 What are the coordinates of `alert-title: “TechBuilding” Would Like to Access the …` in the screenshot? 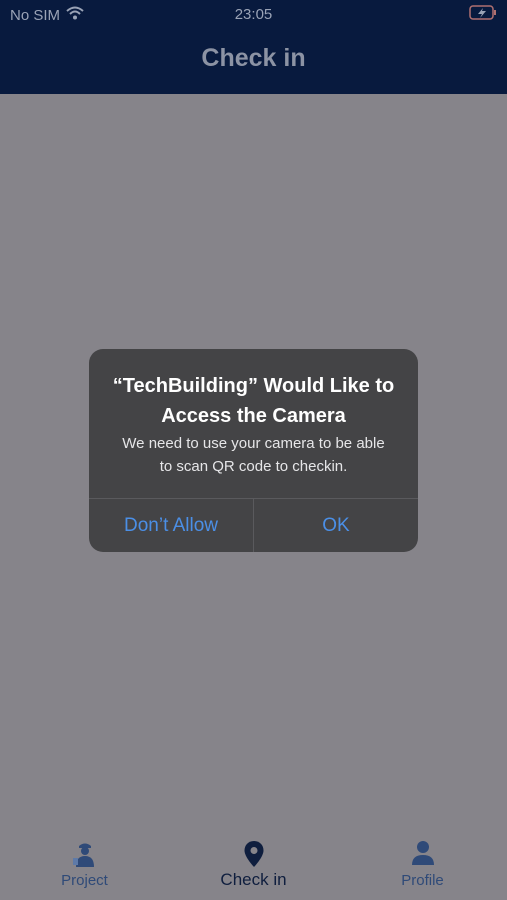 It's located at (253, 401).